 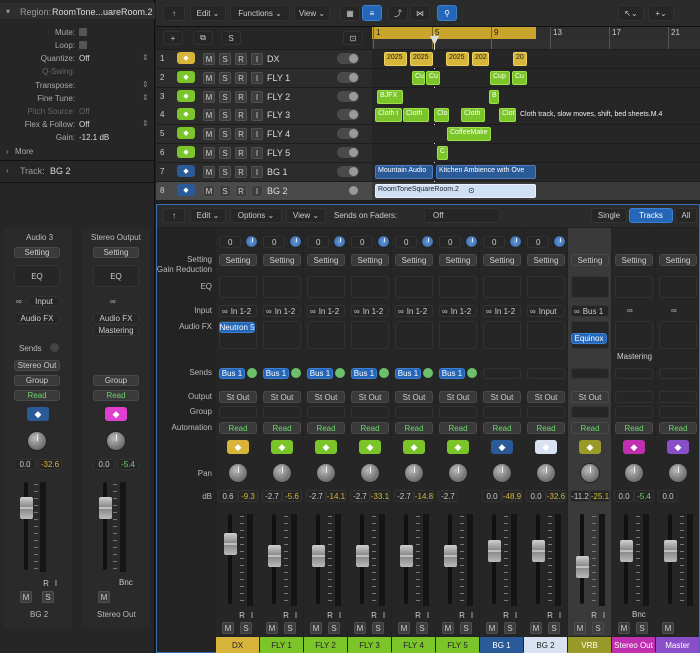 I want to click on audiofx-plugin: Equinox, so click(x=589, y=338).